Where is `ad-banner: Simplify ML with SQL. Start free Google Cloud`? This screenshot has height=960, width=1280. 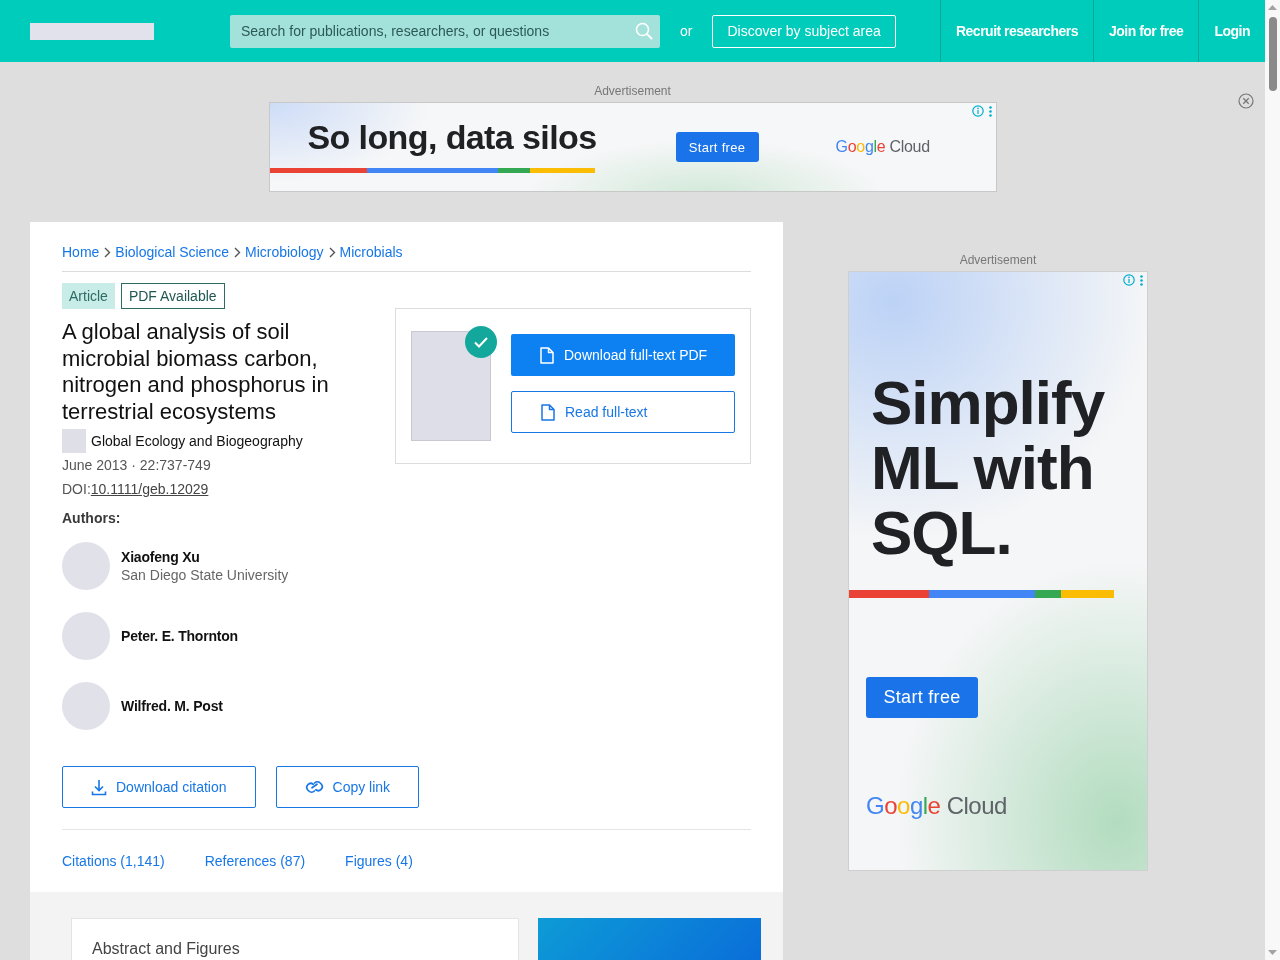
ad-banner: Simplify ML with SQL. Start free Google Cloud is located at coordinates (998, 571).